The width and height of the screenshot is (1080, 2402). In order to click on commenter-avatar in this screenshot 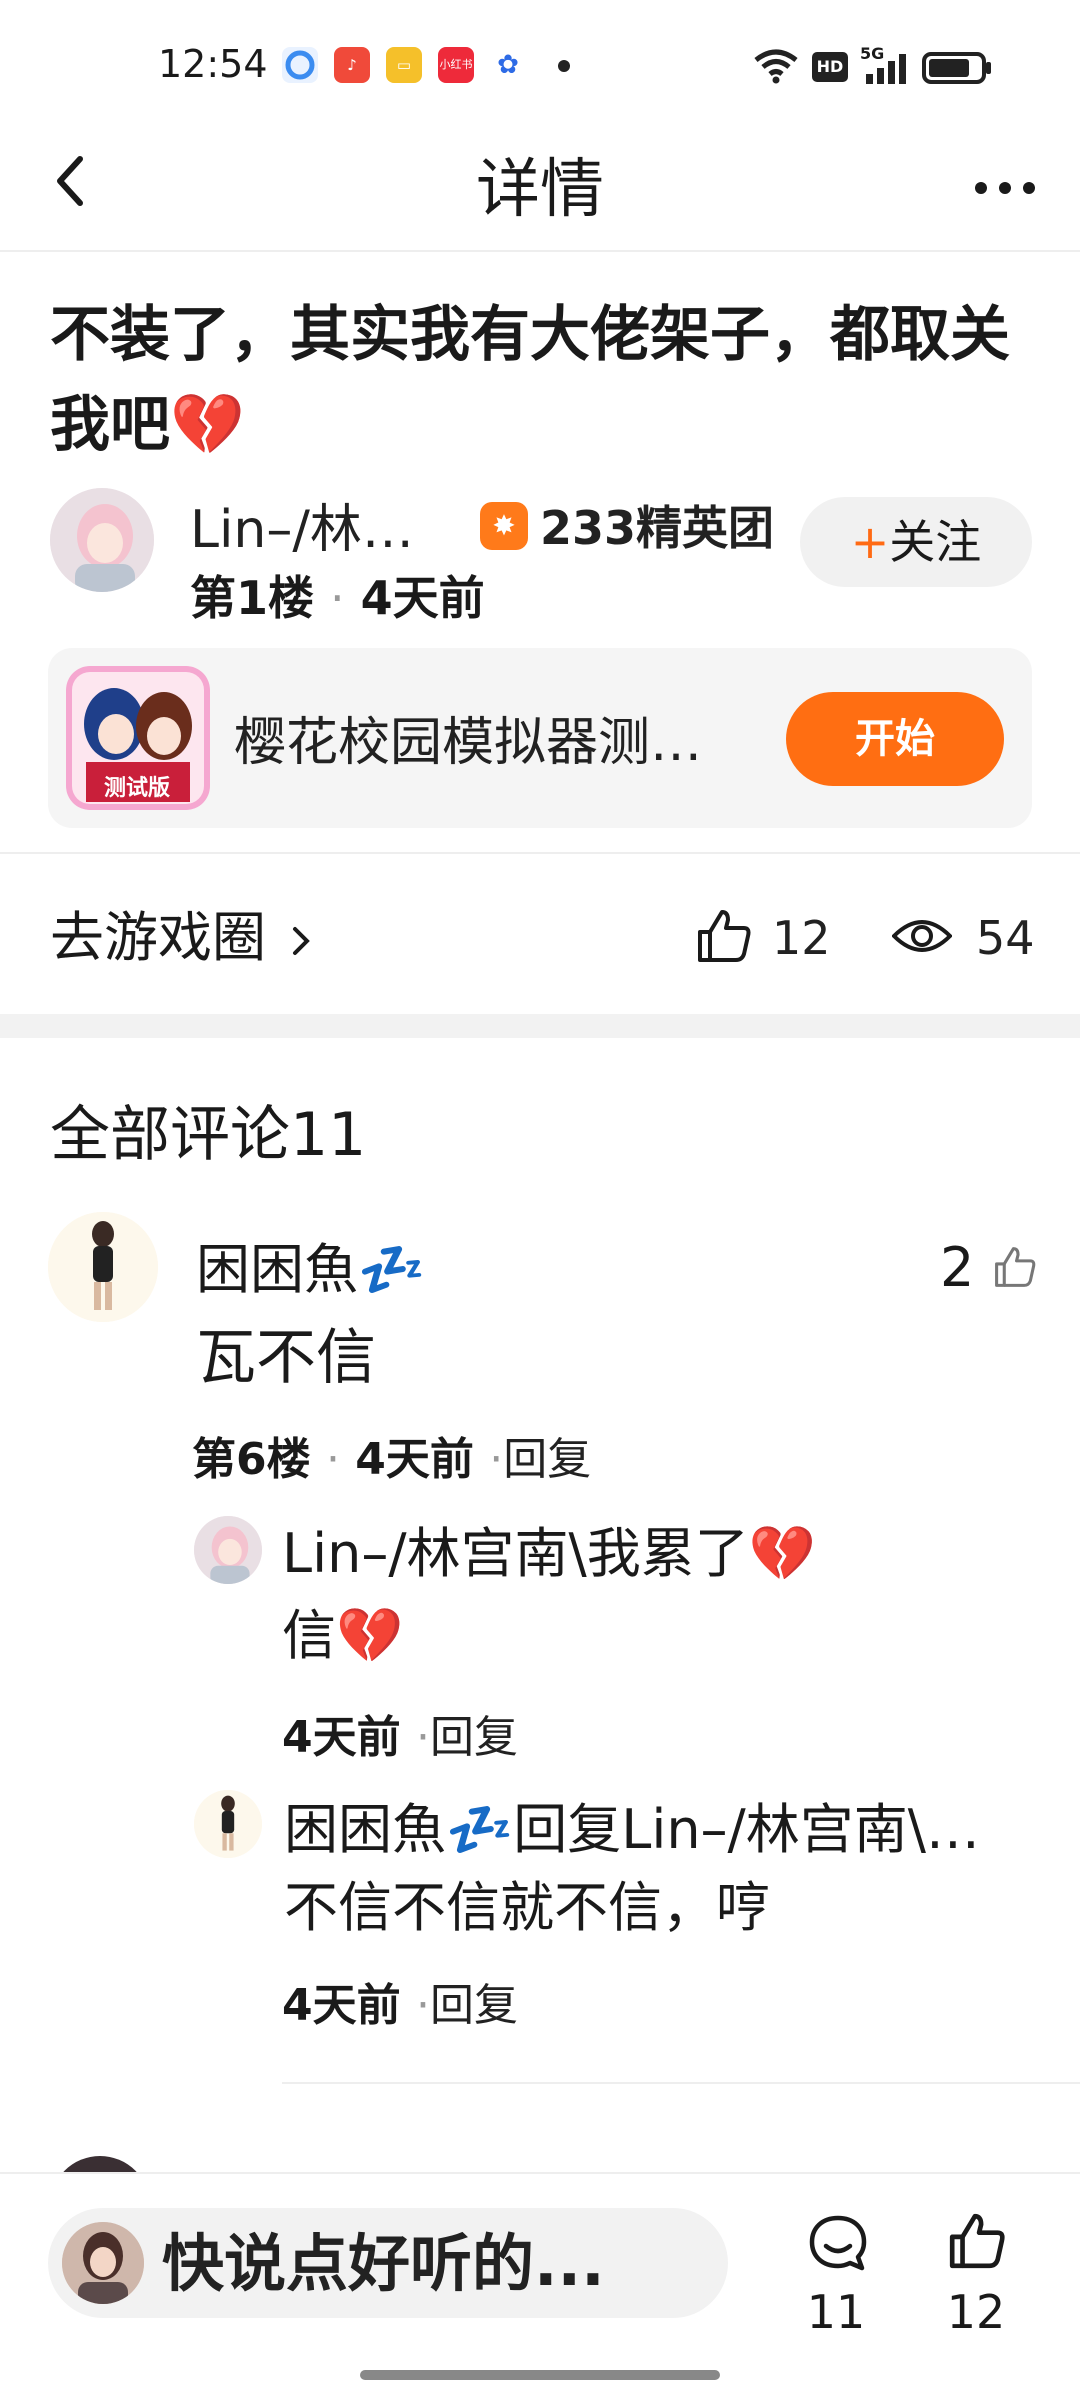, I will do `click(103, 1267)`.